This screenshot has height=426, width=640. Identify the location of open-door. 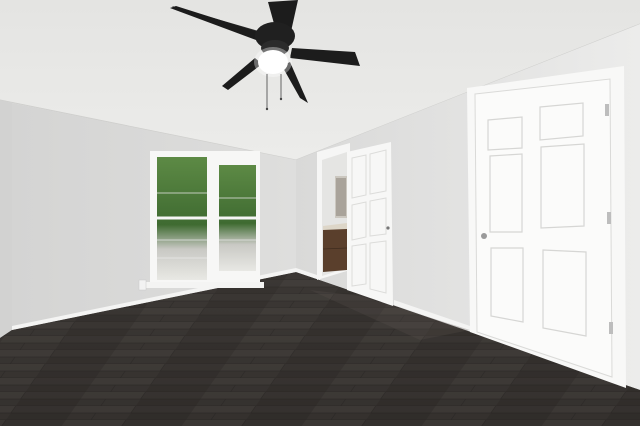
(370, 224).